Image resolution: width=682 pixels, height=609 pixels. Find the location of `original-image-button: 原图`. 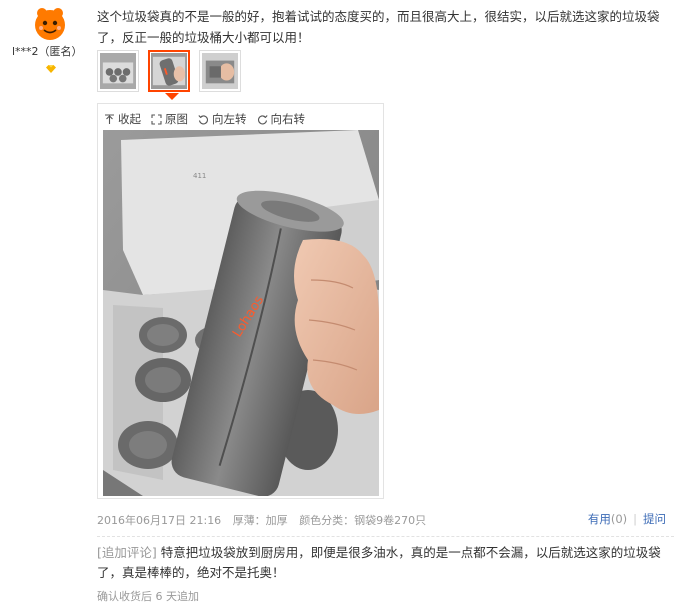

original-image-button: 原图 is located at coordinates (169, 119).